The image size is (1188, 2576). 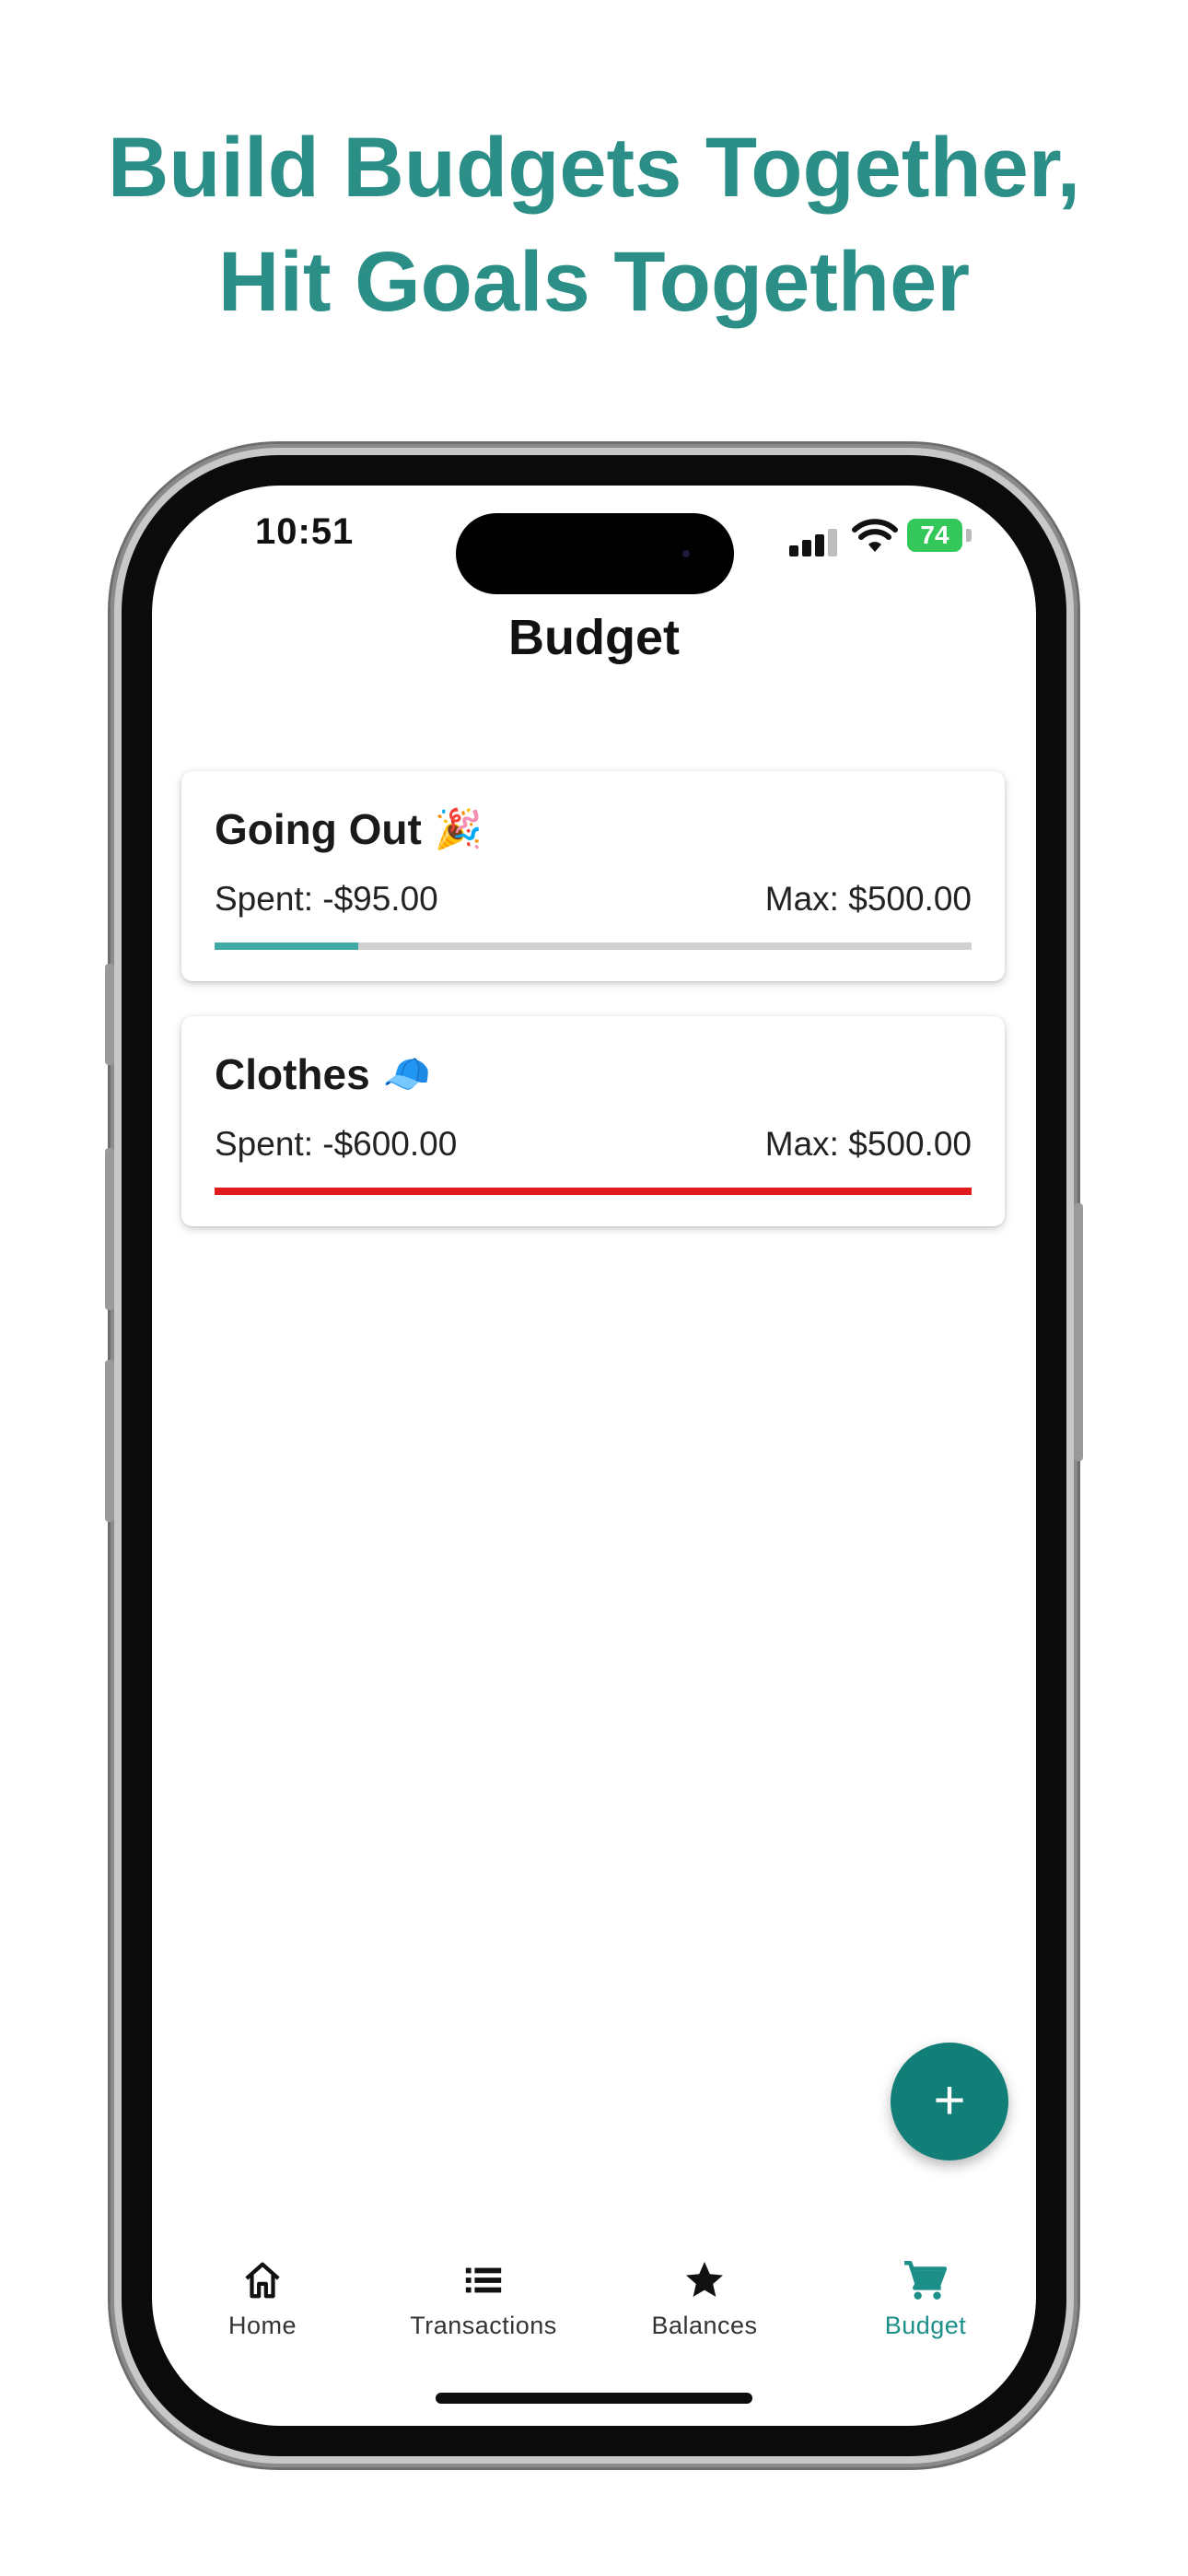 I want to click on volume-down-button, so click(x=109, y=1441).